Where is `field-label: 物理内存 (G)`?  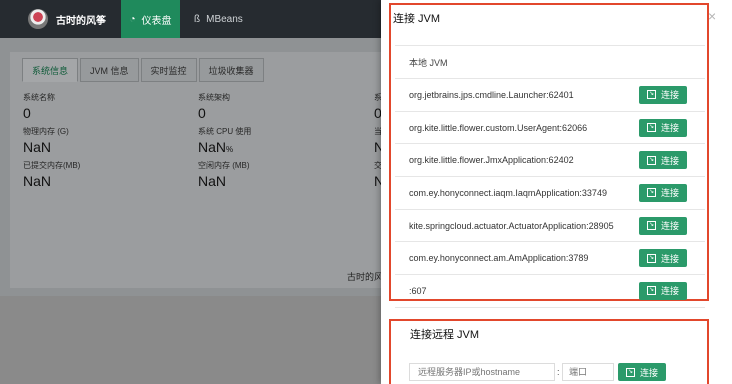
field-label: 物理内存 (G) is located at coordinates (46, 131).